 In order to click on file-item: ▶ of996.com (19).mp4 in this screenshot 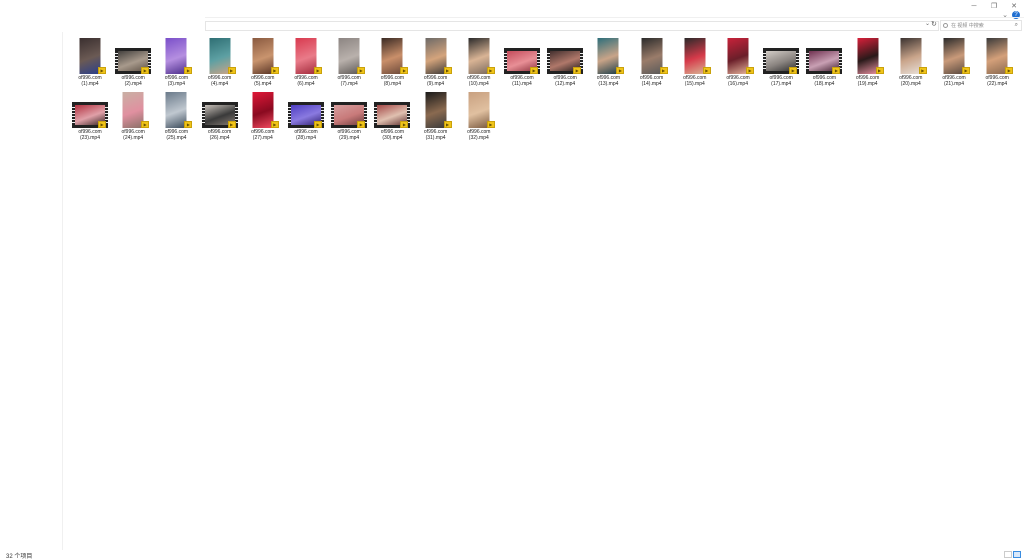, I will do `click(868, 61)`.